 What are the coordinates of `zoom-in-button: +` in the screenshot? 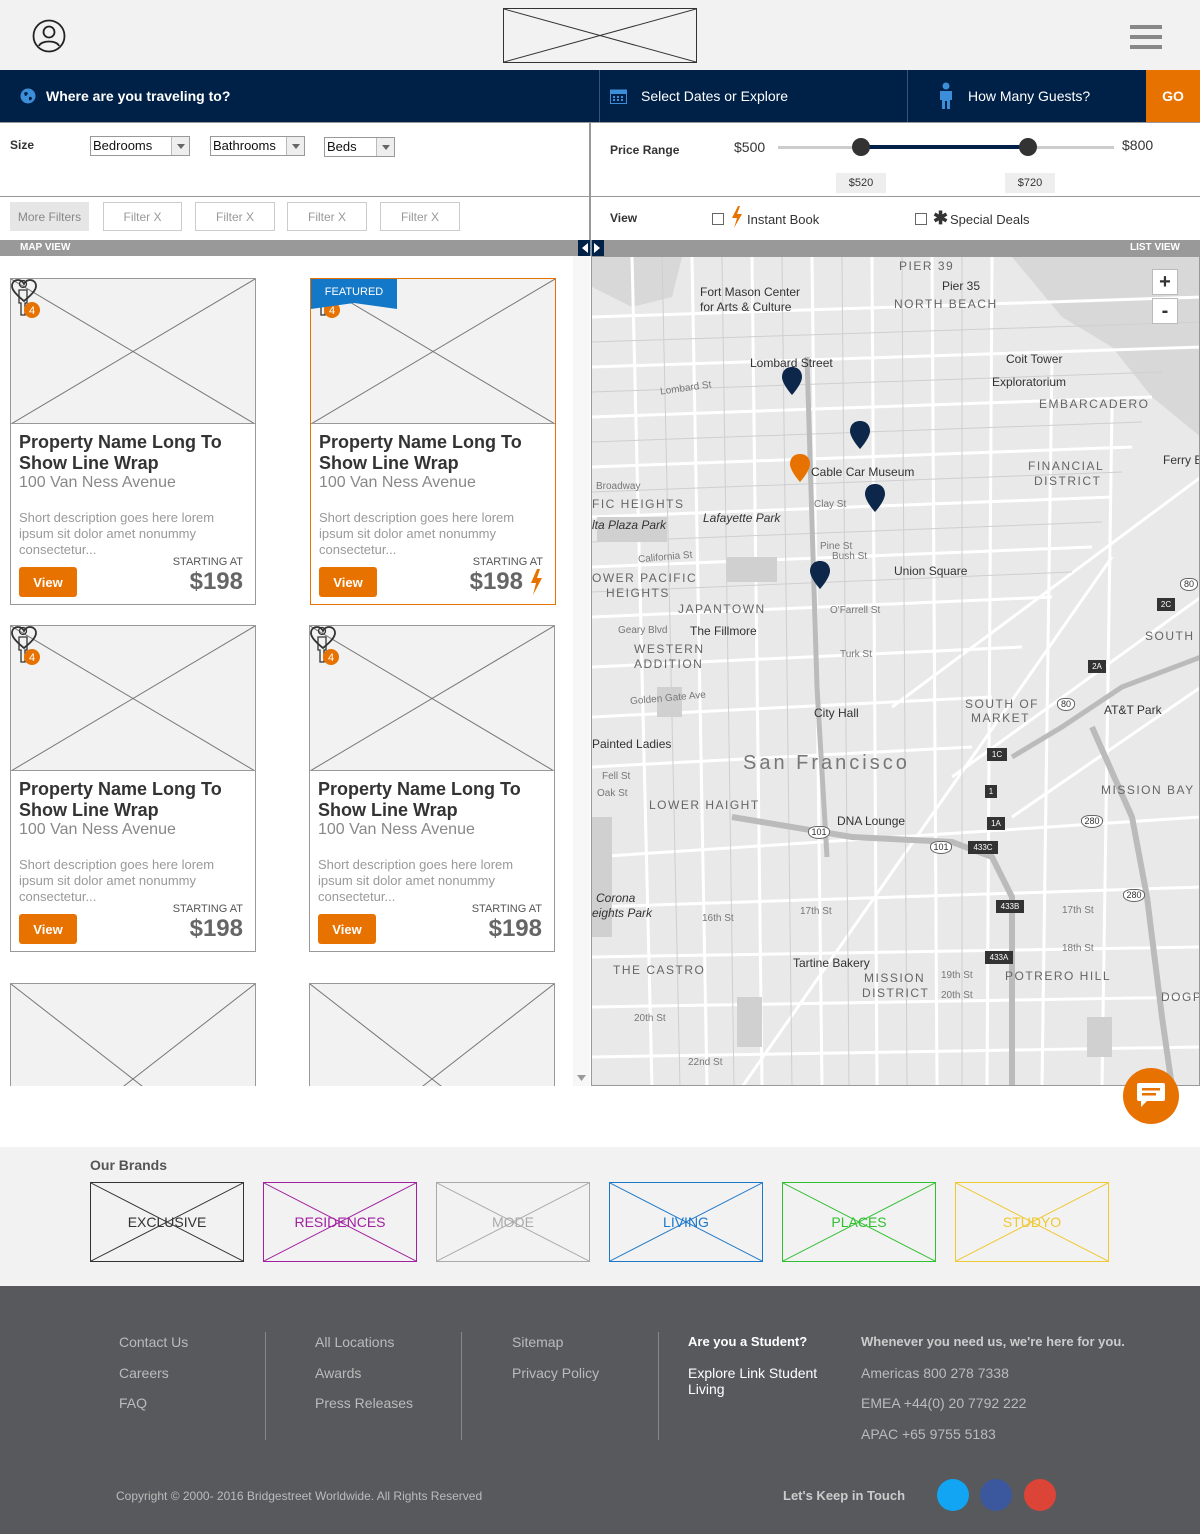 It's located at (1165, 282).